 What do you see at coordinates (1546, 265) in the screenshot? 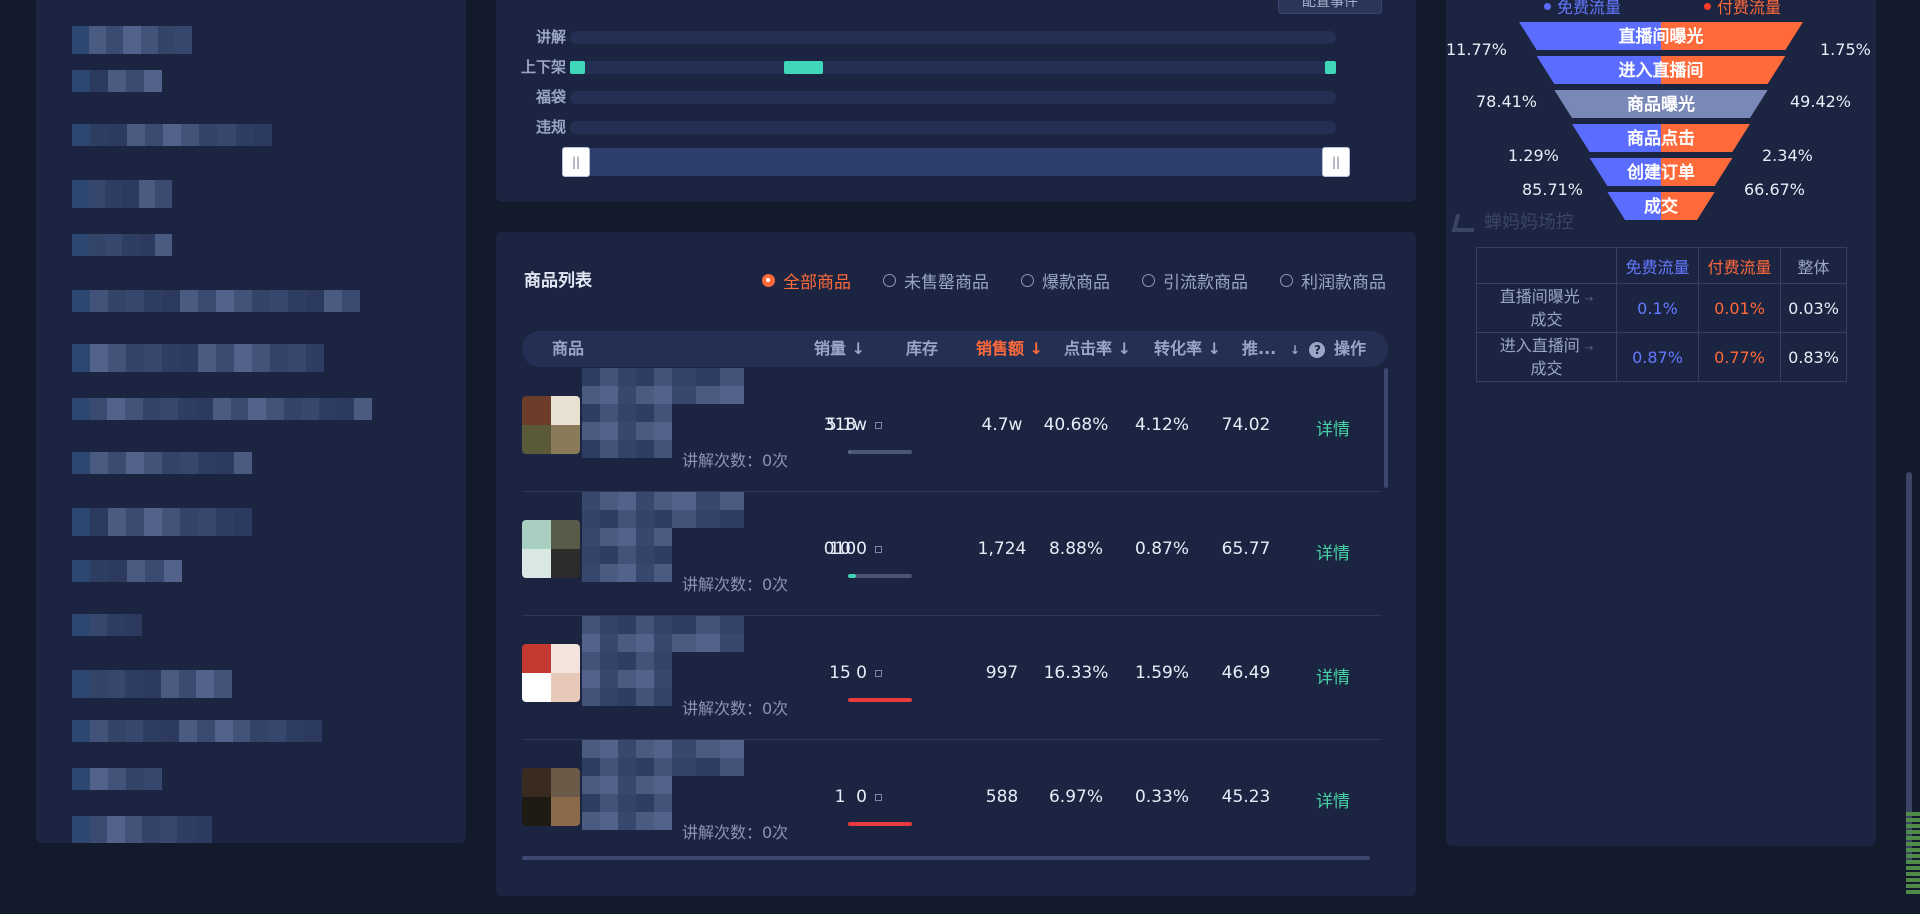
I see `conv-header-empty` at bounding box center [1546, 265].